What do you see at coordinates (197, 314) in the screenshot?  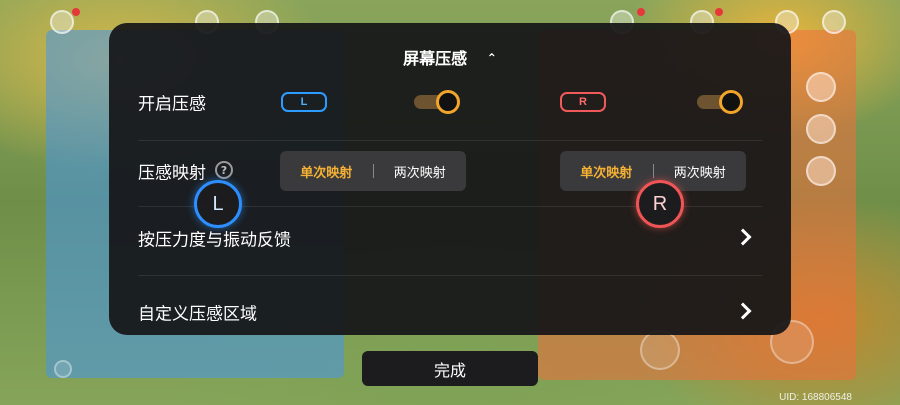 I see `custom-region-label: 自定义压感区域` at bounding box center [197, 314].